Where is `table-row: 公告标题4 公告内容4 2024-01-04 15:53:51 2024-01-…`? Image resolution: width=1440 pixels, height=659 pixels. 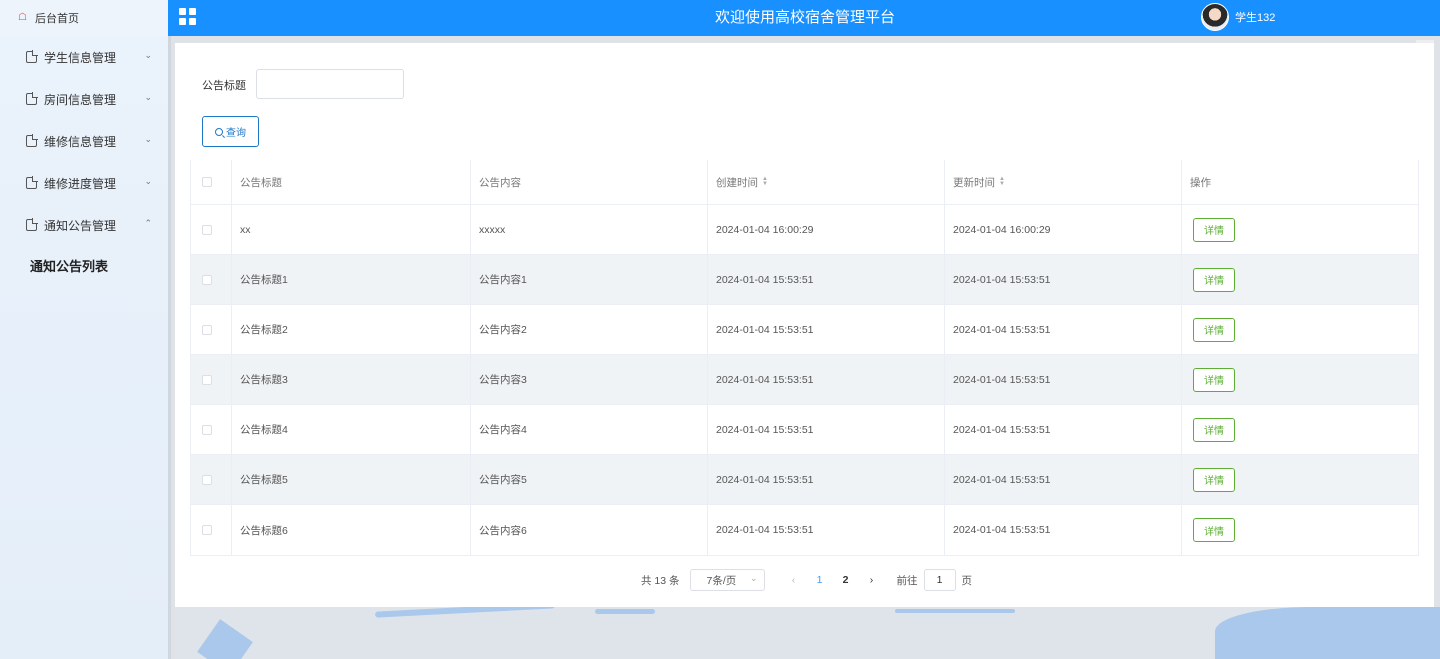 table-row: 公告标题4 公告内容4 2024-01-04 15:53:51 2024-01-… is located at coordinates (804, 430).